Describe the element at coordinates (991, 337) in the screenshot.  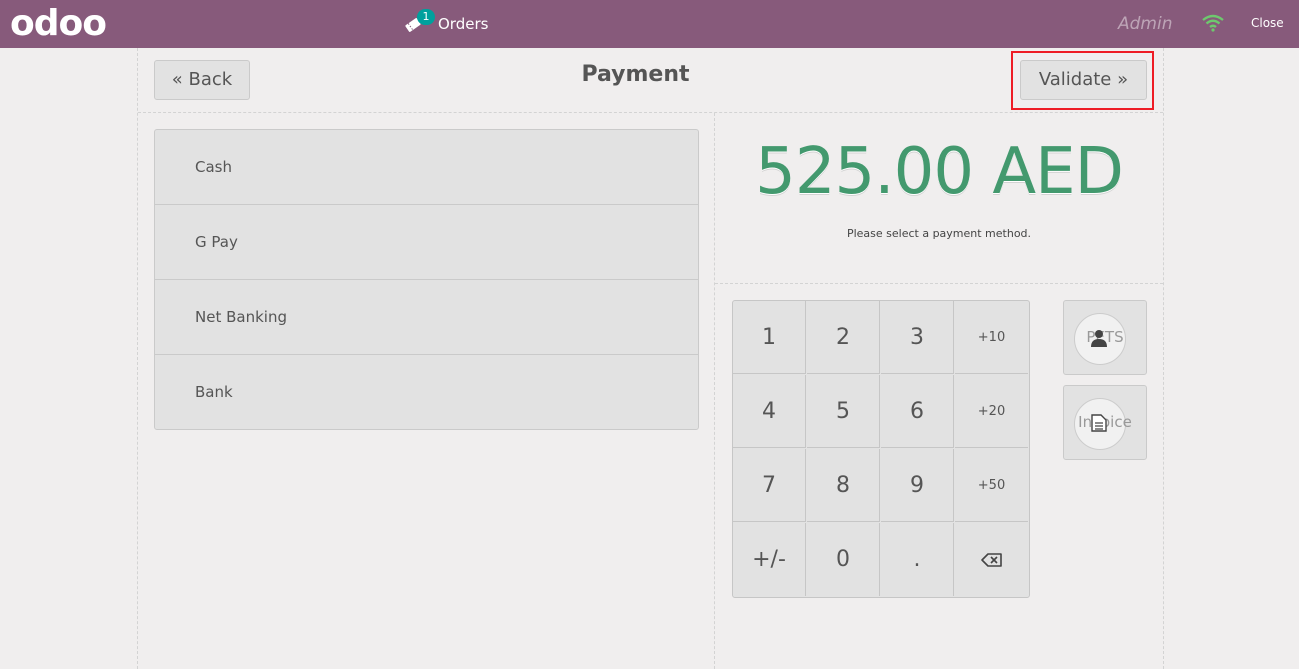
I see `numpad-key-plus10: +10` at that location.